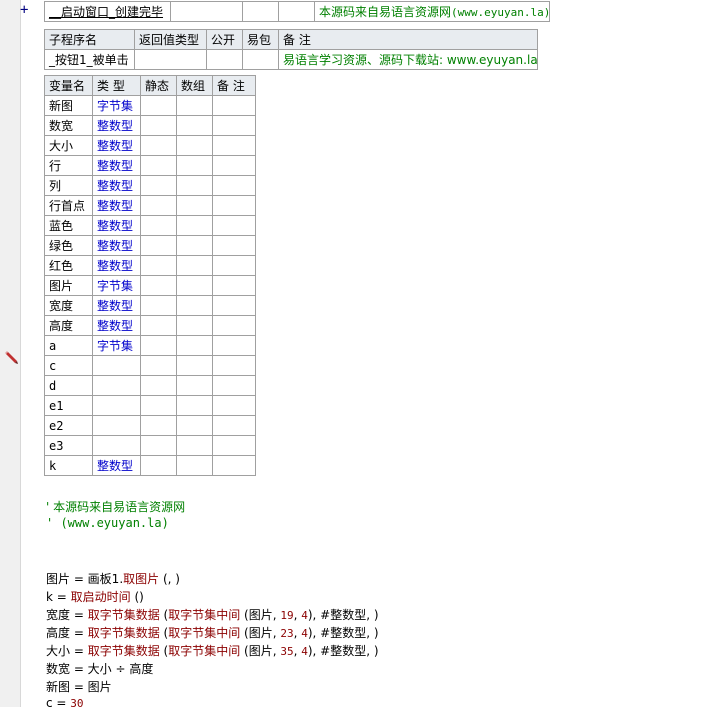 The image size is (708, 710). Describe the element at coordinates (68, 125) in the screenshot. I see `var-name-cell: 数宽` at that location.